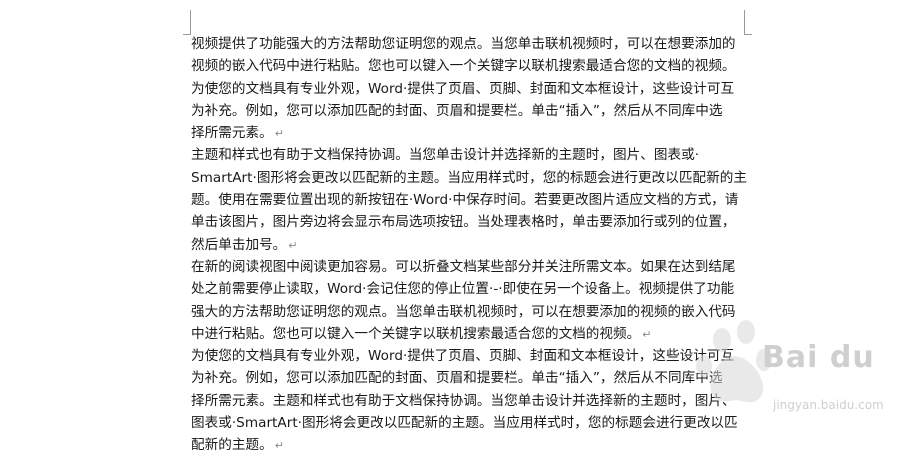  I want to click on document-text-line: 在新的阅读视图中阅读更加容易。可以折叠文档某些部分并关注所需文本。如果在达到结尾, so click(476, 267).